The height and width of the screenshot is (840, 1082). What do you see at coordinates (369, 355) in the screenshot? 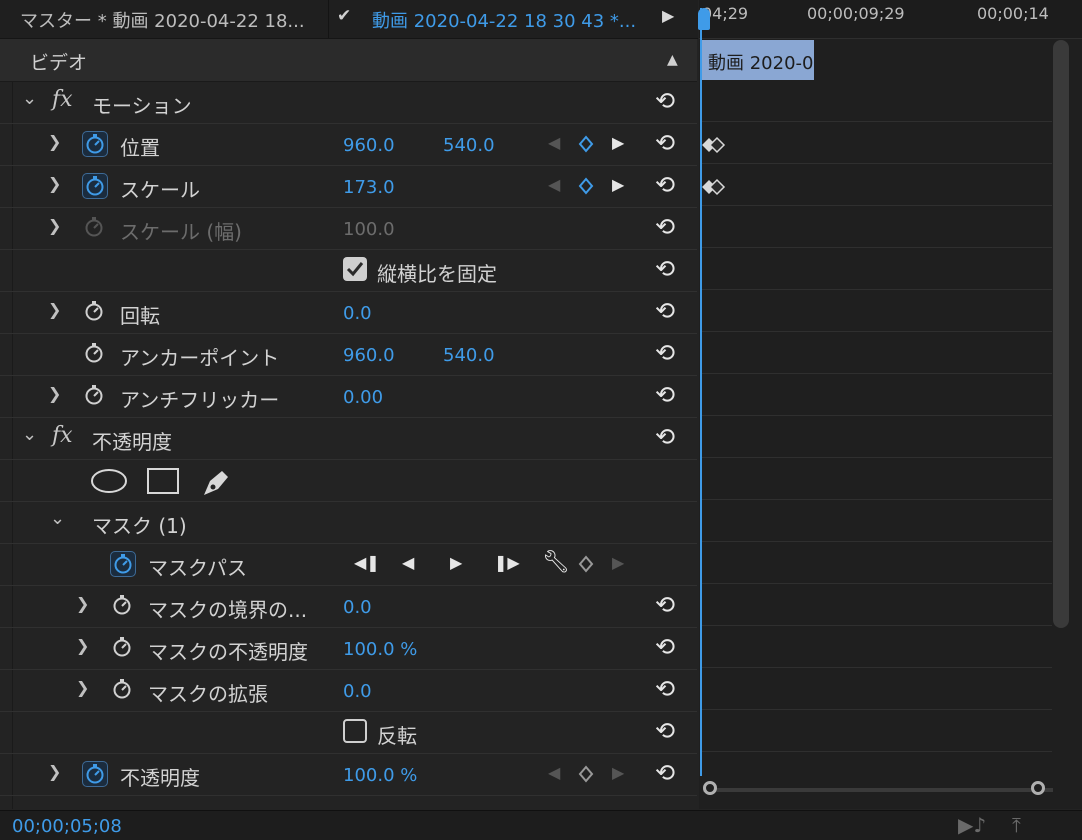
I see `anchor-x-value: 960.0` at bounding box center [369, 355].